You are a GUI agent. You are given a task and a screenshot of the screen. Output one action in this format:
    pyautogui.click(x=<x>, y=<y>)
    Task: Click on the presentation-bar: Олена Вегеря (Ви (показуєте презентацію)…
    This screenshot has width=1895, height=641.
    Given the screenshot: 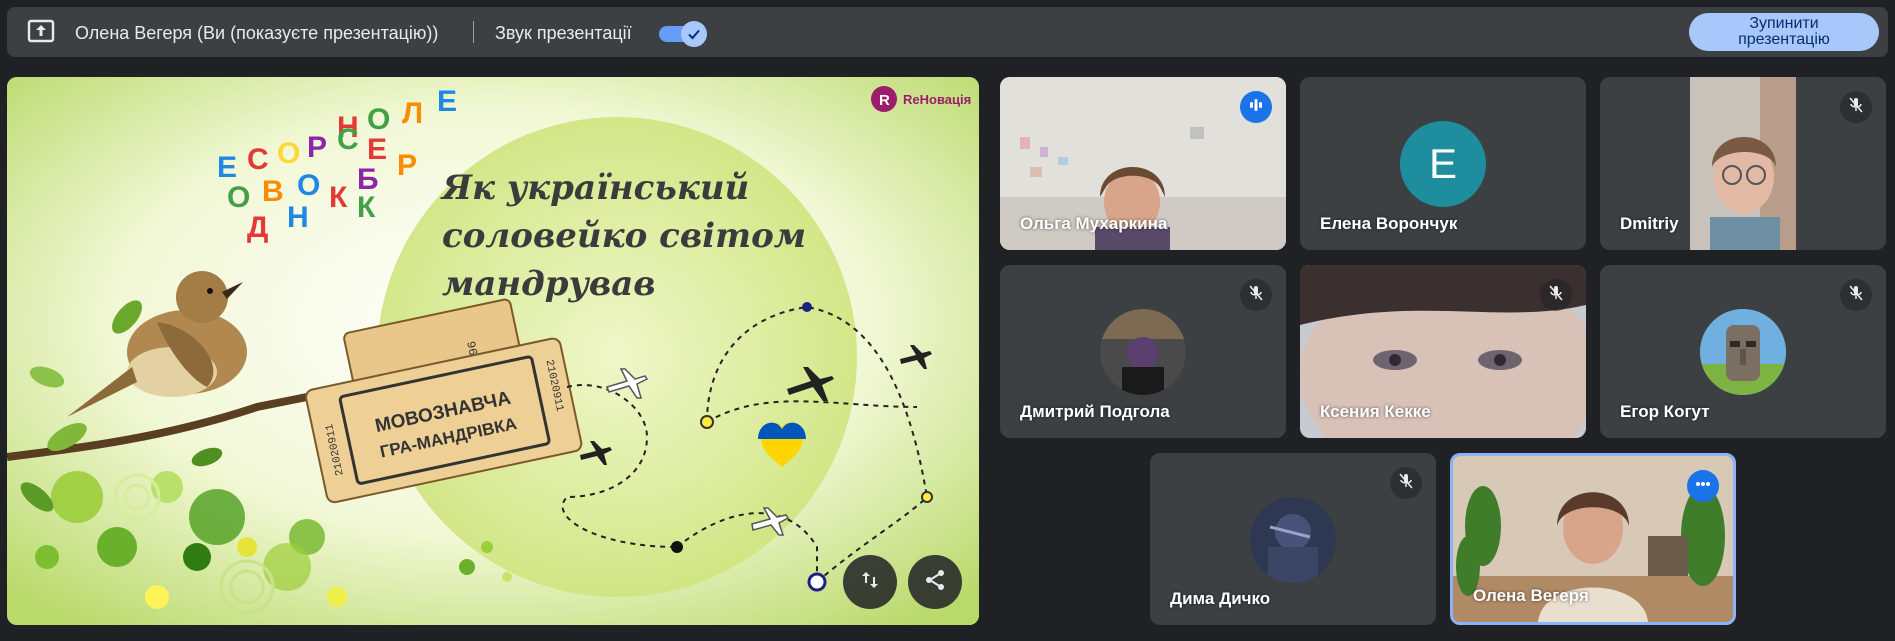 What is the action you would take?
    pyautogui.click(x=947, y=32)
    